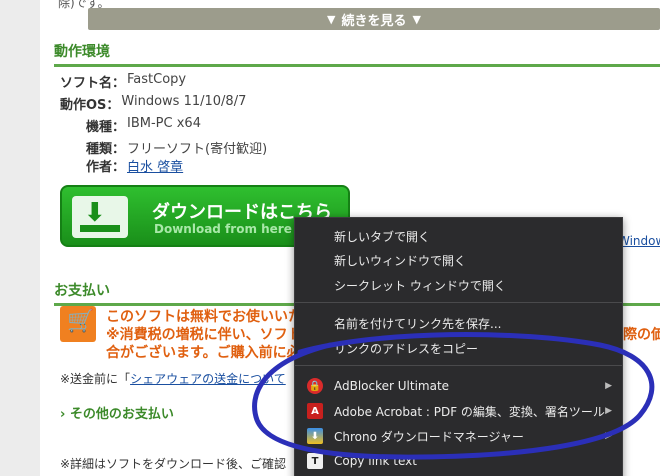 The image size is (660, 476). Describe the element at coordinates (406, 348) in the screenshot. I see `menu-item-label: リンクのアドレスをコピー` at that location.